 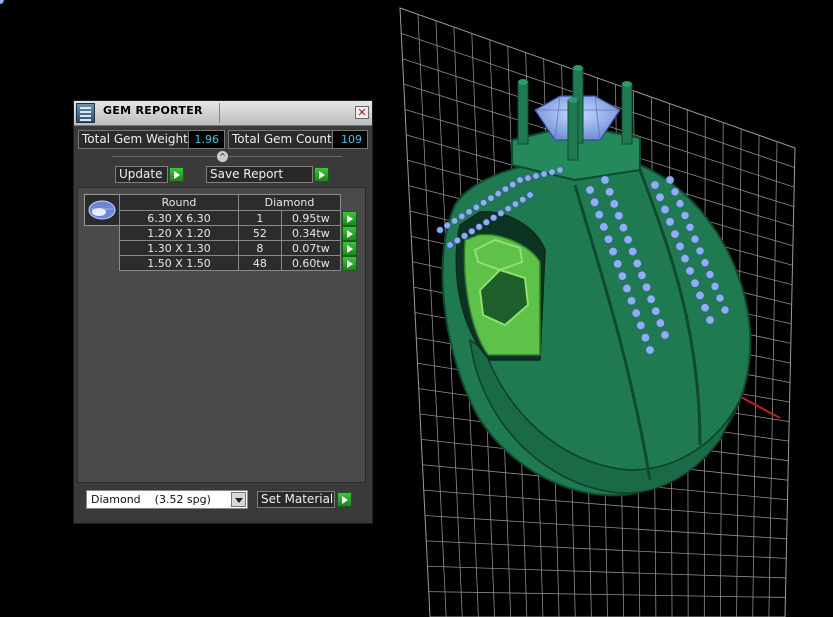 What do you see at coordinates (219, 113) in the screenshot?
I see `titlebar-divider` at bounding box center [219, 113].